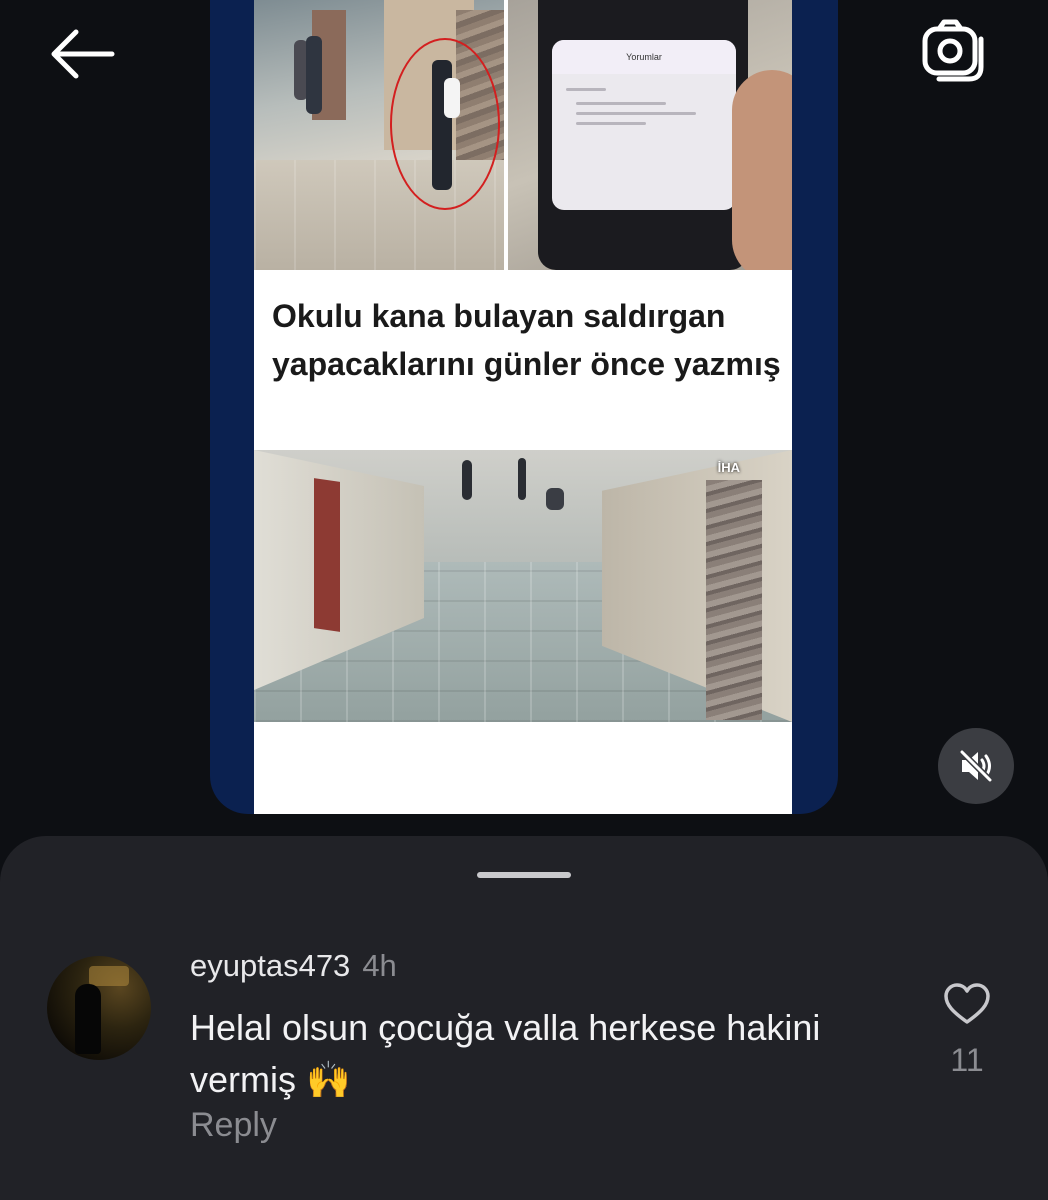  I want to click on like-count: 11, so click(967, 1060).